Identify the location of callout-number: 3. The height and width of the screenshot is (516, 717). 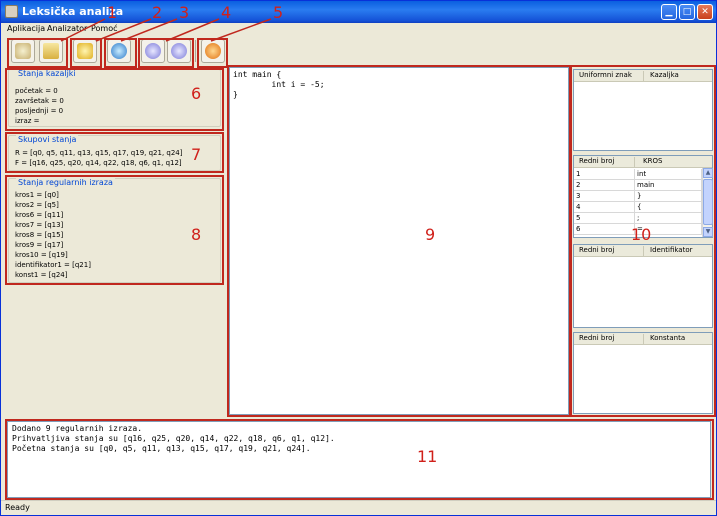
(184, 12).